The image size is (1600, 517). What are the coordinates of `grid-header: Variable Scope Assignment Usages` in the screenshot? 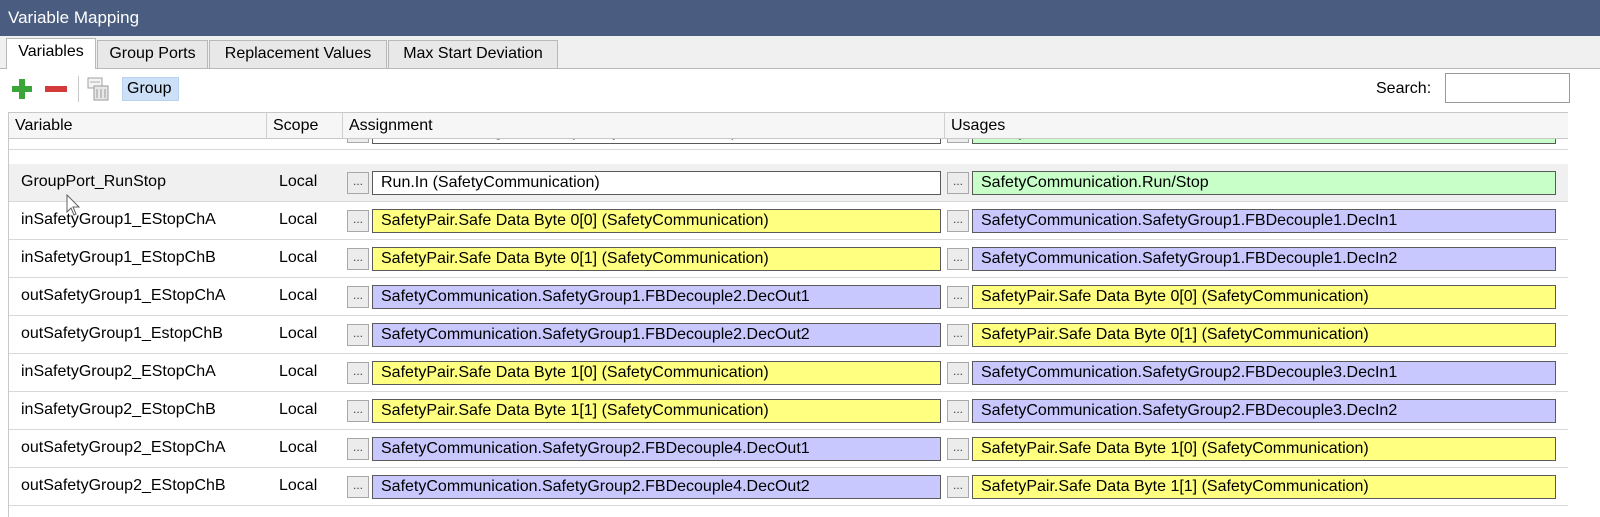 It's located at (788, 125).